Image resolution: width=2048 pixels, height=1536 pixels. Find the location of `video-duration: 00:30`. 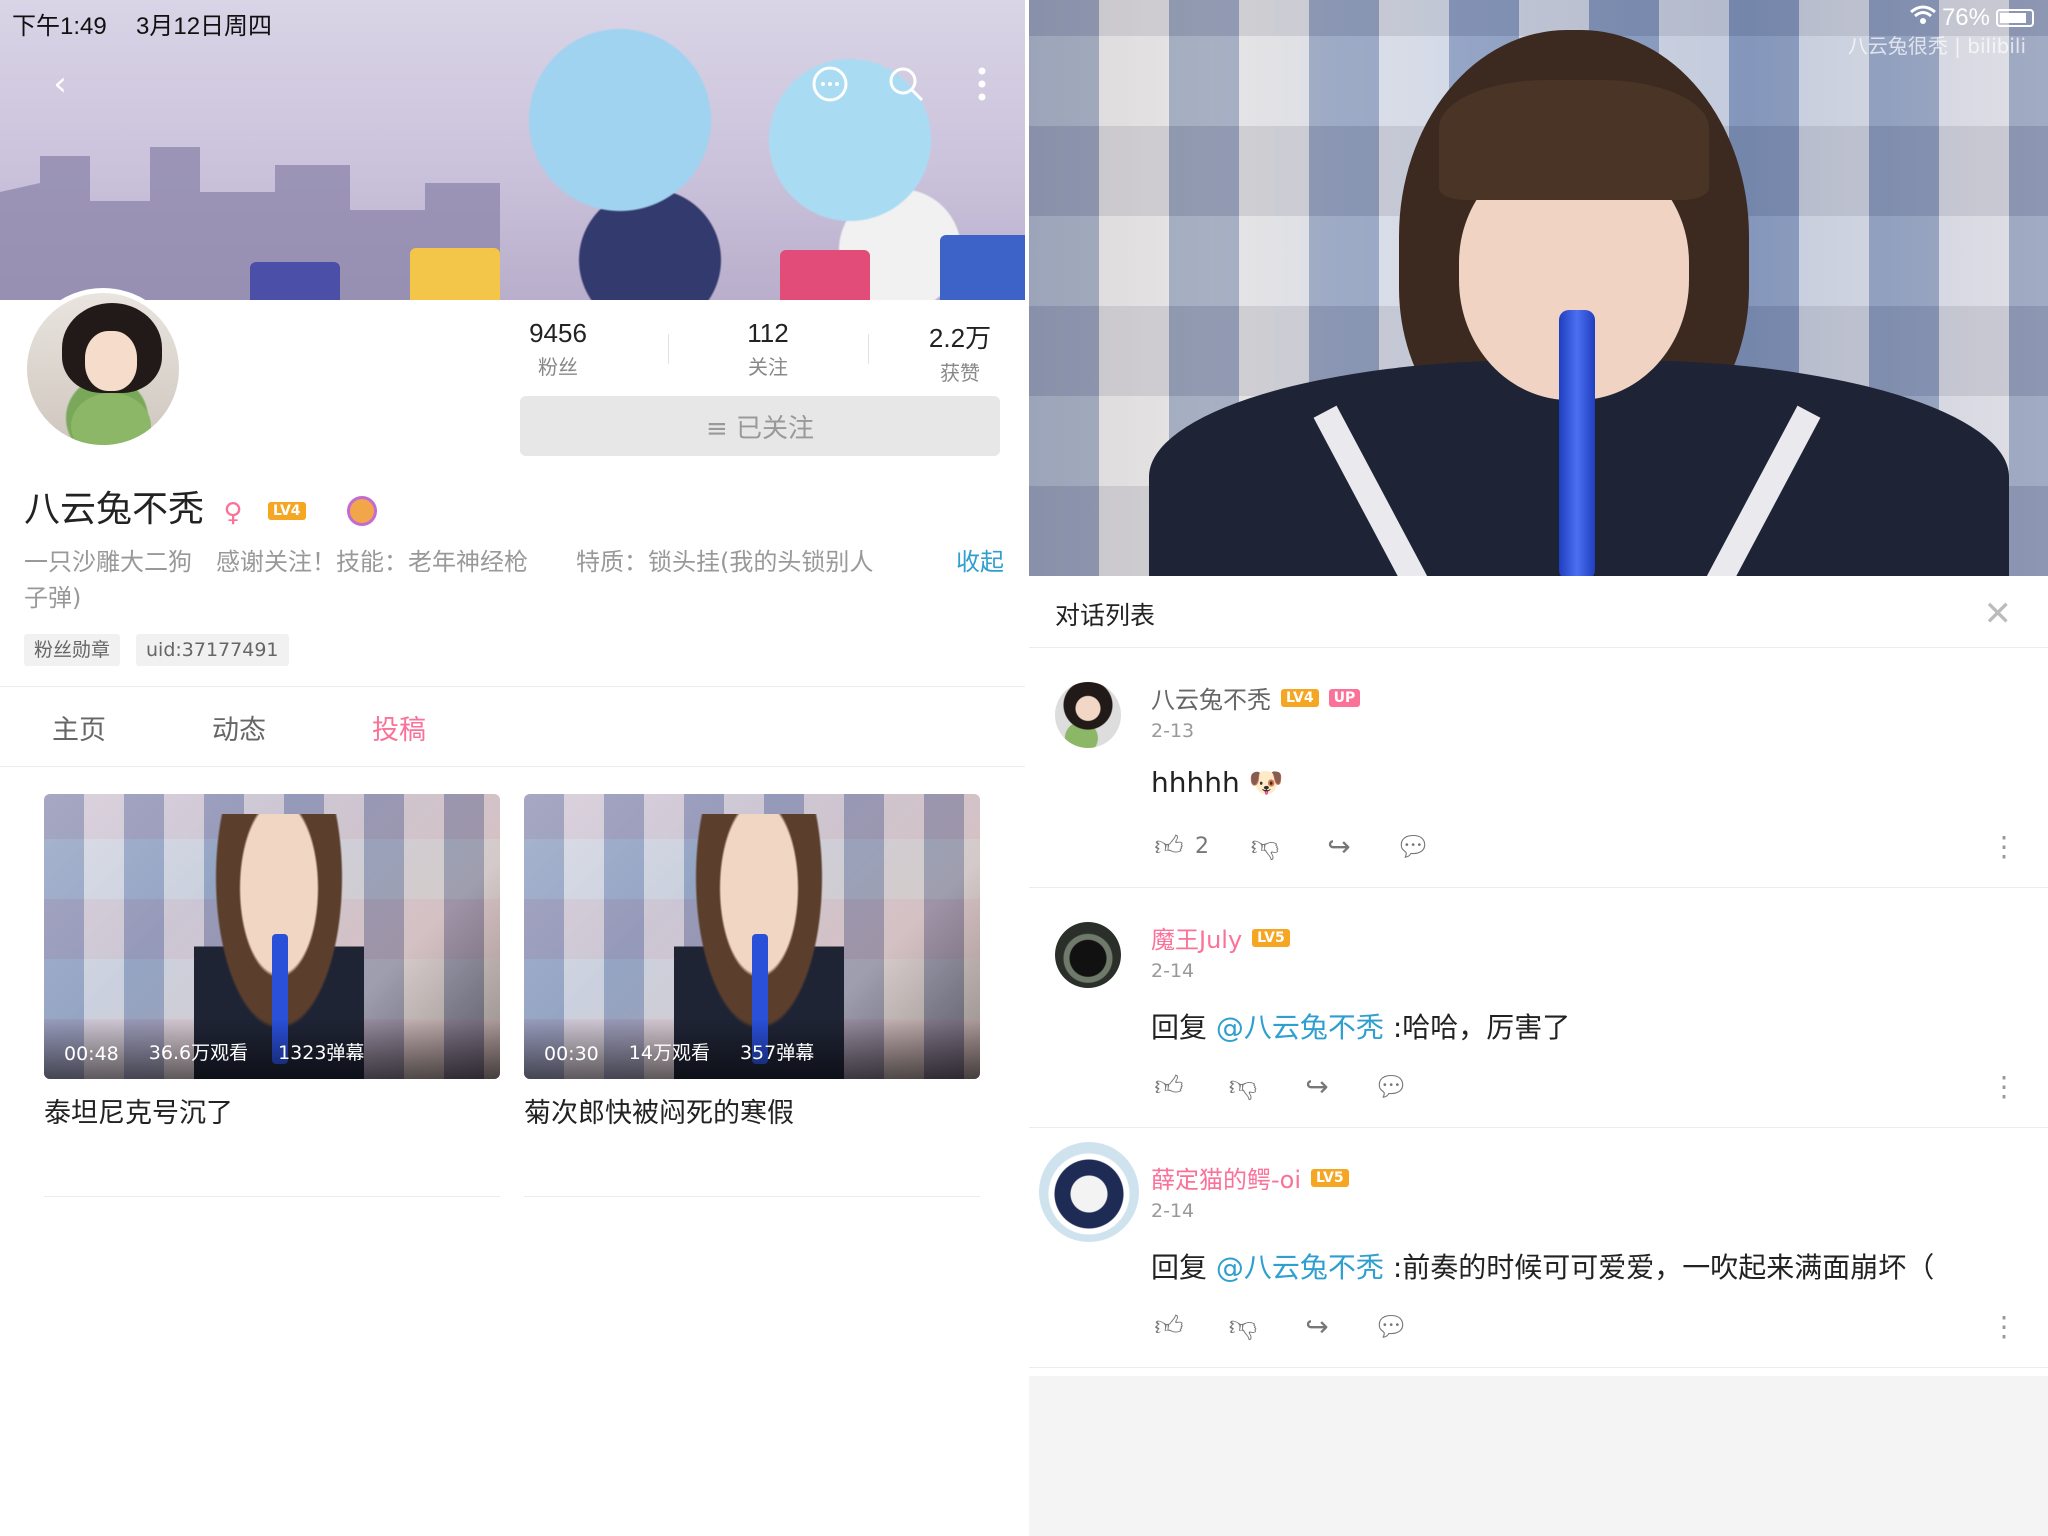

video-duration: 00:30 is located at coordinates (571, 1054).